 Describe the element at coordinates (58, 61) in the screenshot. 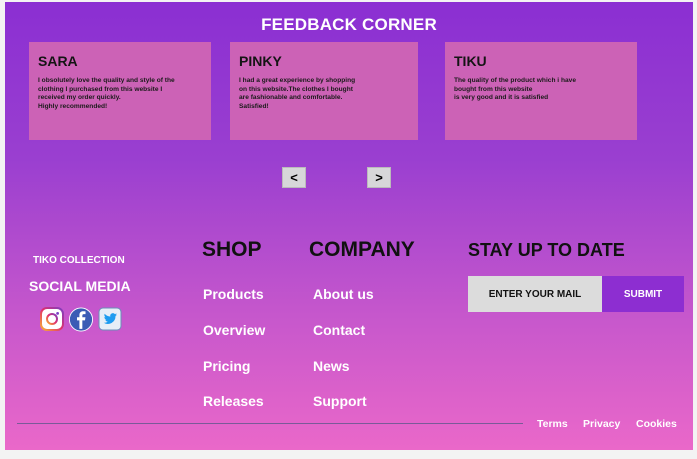

I see `card-name: SARA` at that location.